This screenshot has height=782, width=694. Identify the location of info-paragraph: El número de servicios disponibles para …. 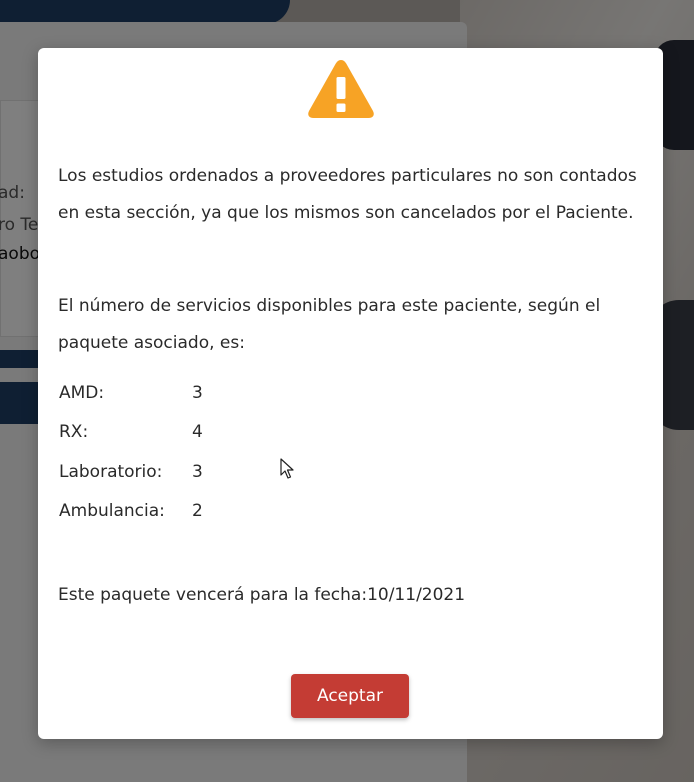
(329, 324).